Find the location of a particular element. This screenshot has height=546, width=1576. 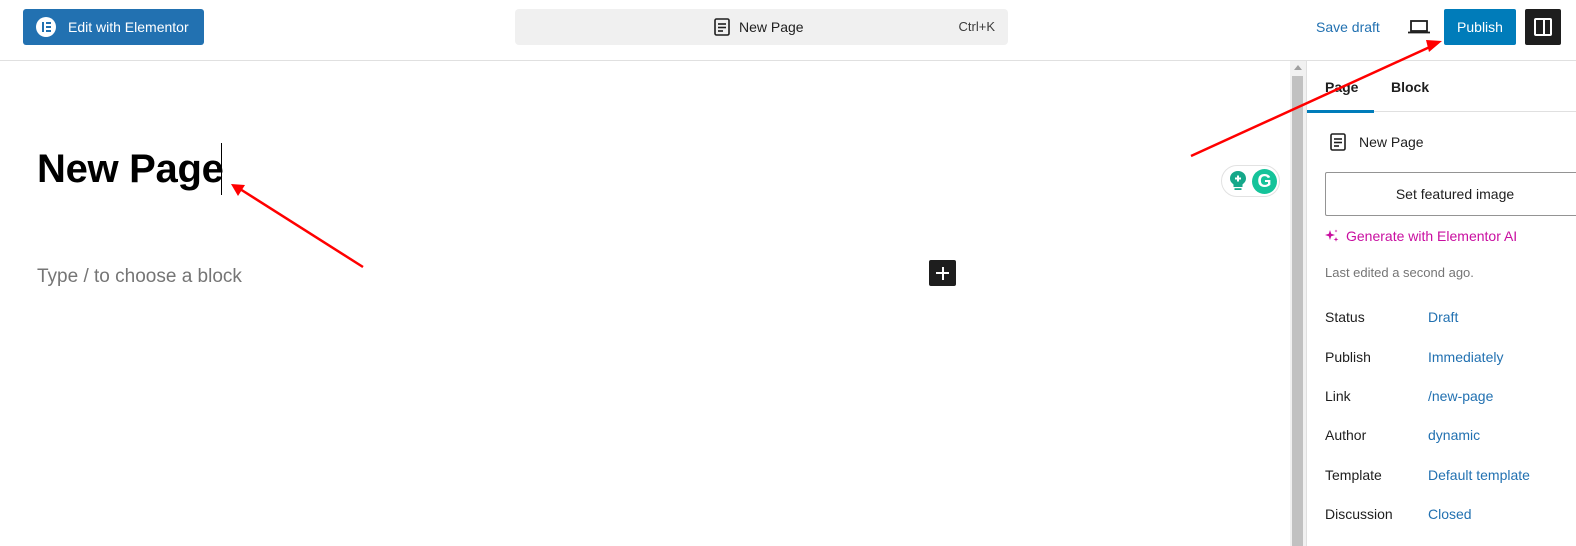

status-value-link: Draft is located at coordinates (1443, 317).